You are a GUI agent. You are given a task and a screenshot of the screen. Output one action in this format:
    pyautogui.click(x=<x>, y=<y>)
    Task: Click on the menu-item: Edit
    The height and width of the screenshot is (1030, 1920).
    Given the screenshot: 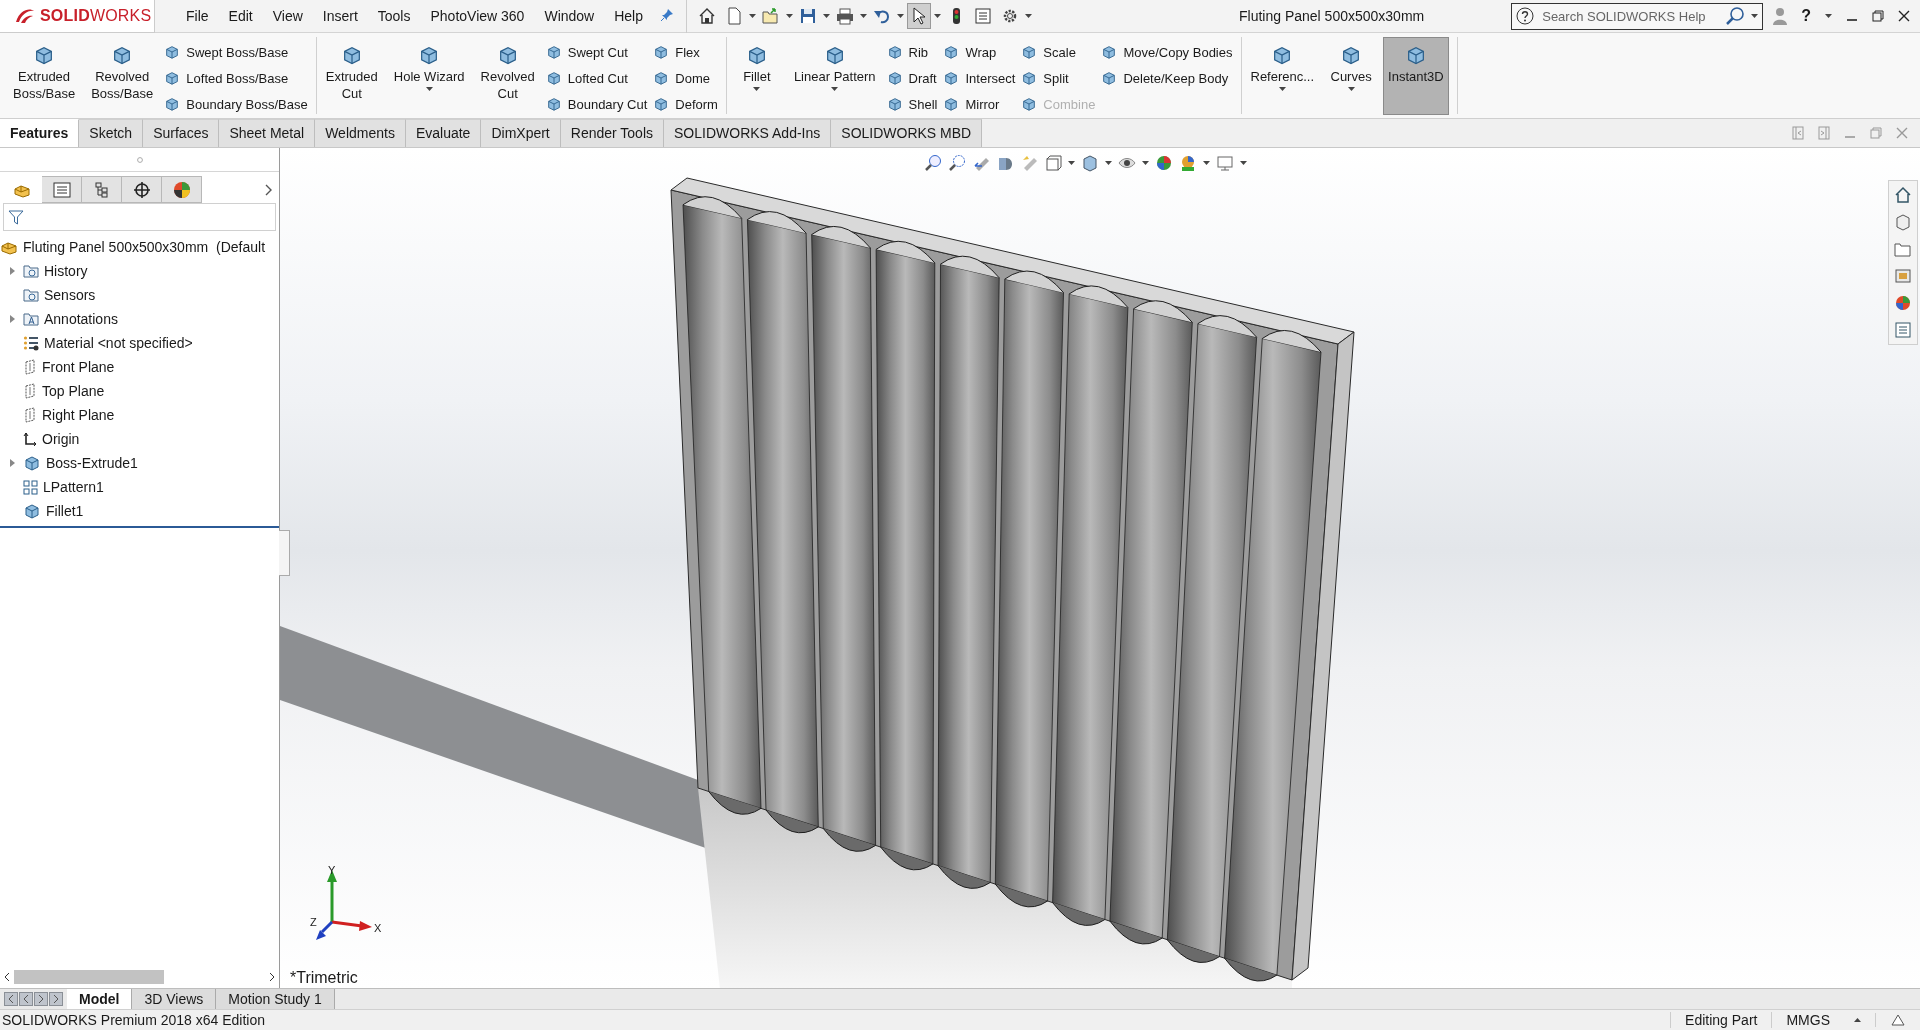 What is the action you would take?
    pyautogui.click(x=240, y=16)
    